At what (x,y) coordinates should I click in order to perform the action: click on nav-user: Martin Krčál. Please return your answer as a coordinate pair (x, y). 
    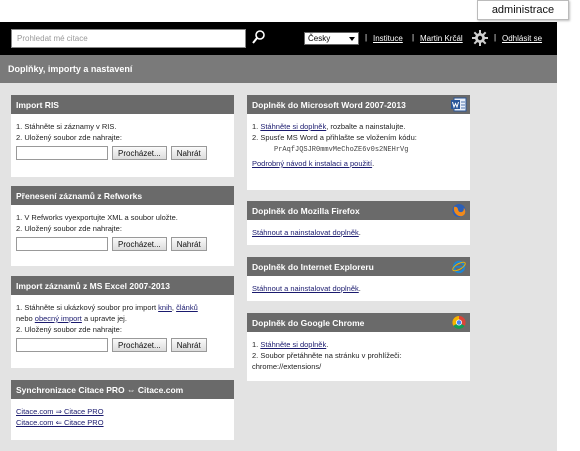
    Looking at the image, I should click on (441, 38).